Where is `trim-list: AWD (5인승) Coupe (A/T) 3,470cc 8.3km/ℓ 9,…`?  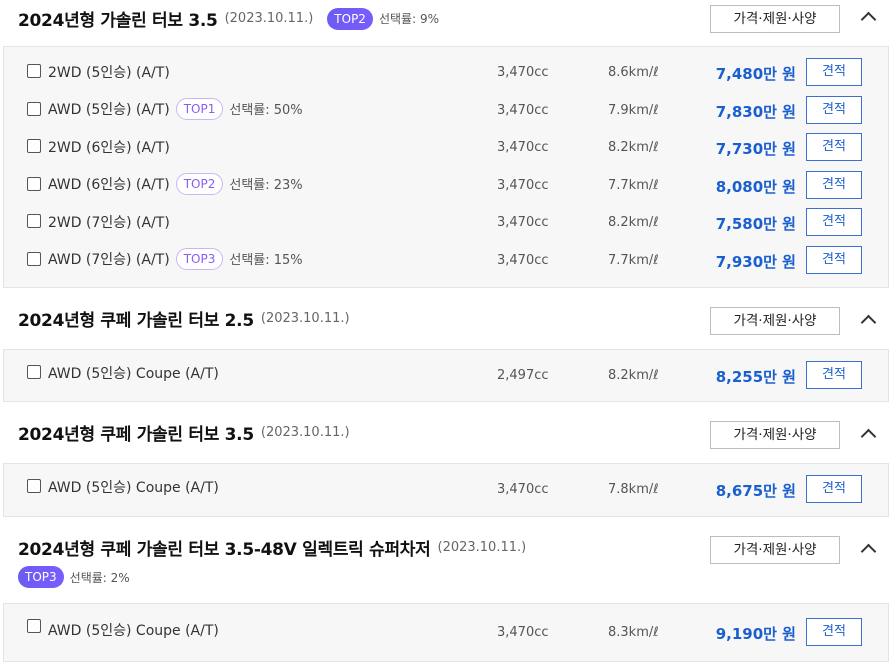 trim-list: AWD (5인승) Coupe (A/T) 3,470cc 8.3km/ℓ 9,… is located at coordinates (446, 632).